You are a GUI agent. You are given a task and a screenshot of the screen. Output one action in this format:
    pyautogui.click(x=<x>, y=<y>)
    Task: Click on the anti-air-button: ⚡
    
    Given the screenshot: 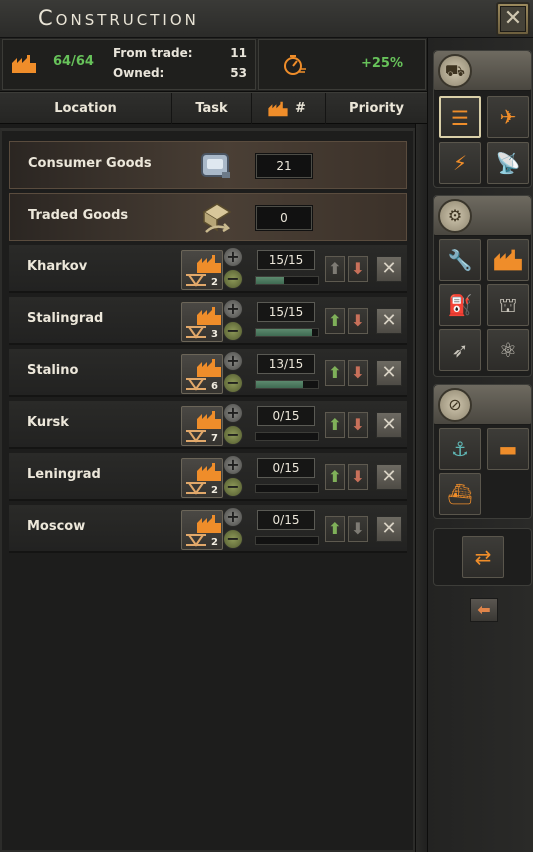 What is the action you would take?
    pyautogui.click(x=460, y=163)
    